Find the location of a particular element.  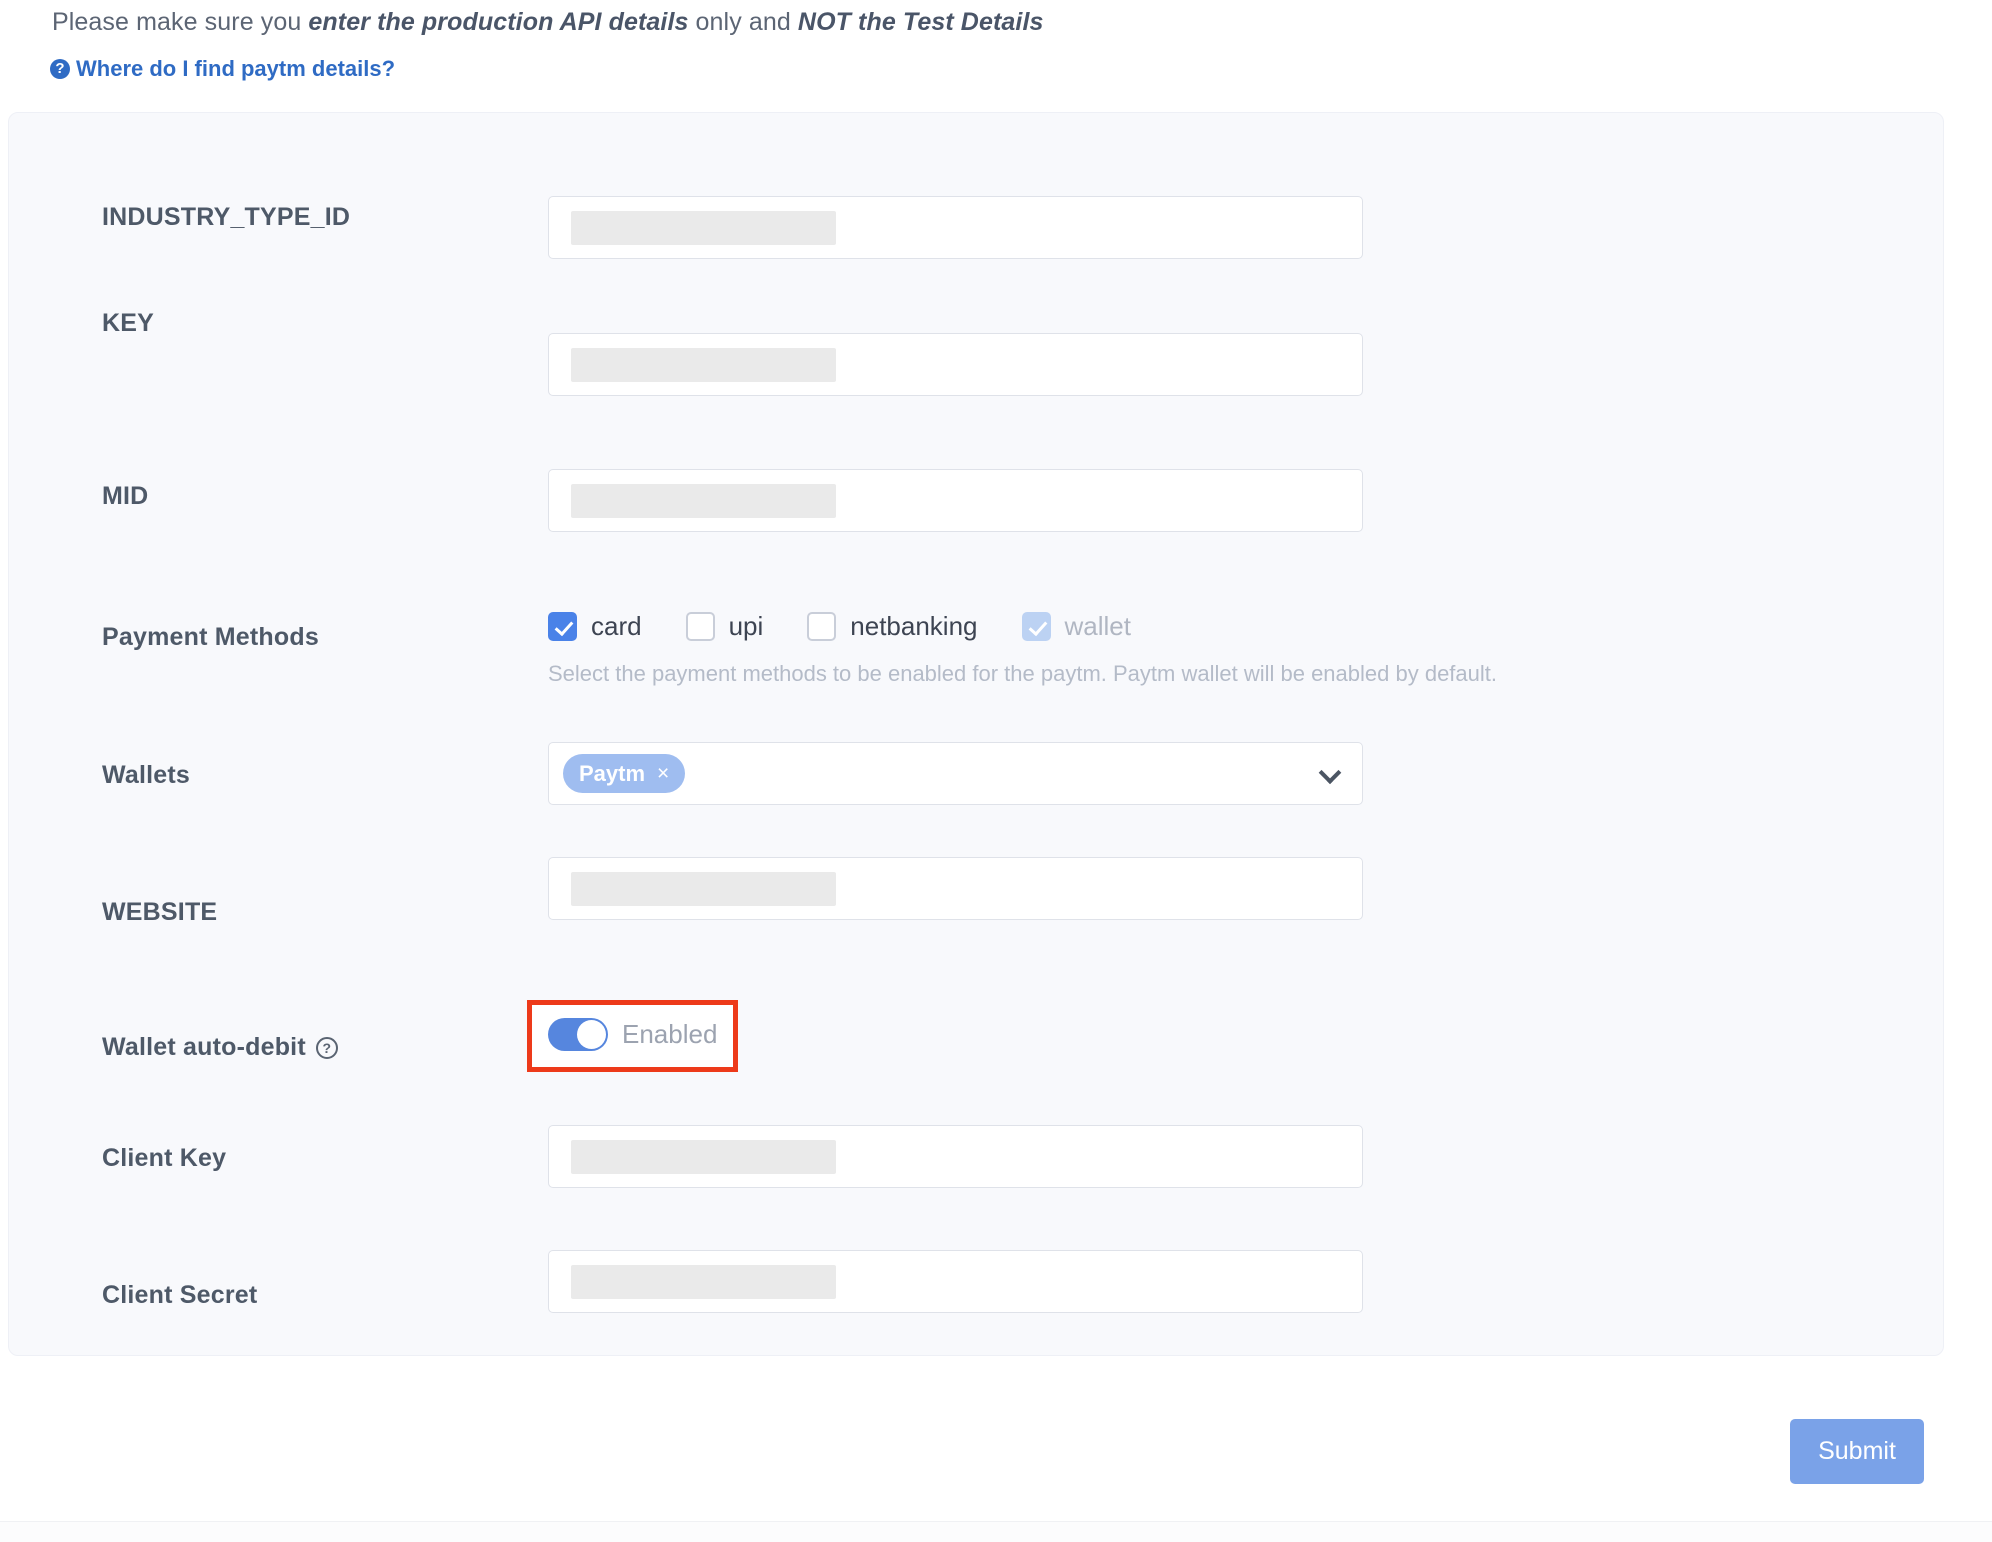

label-wallets: Wallets is located at coordinates (146, 775).